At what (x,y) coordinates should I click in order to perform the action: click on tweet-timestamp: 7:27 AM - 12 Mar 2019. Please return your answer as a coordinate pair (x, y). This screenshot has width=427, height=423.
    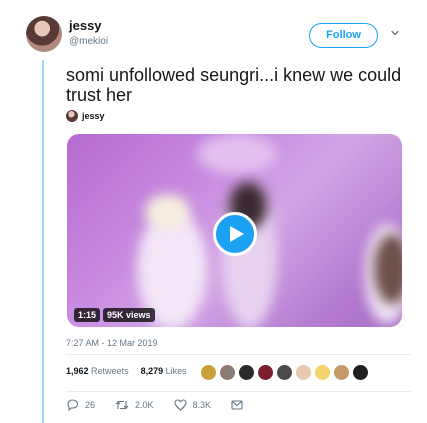
    Looking at the image, I should click on (112, 343).